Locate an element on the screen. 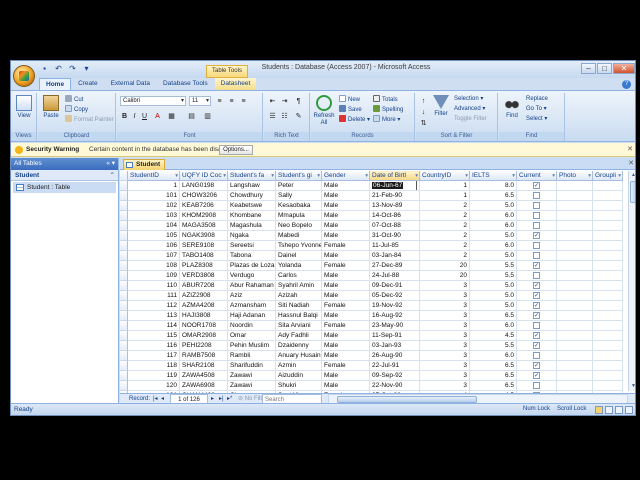 The height and width of the screenshot is (480, 640). table-cell: Khombane is located at coordinates (252, 216).